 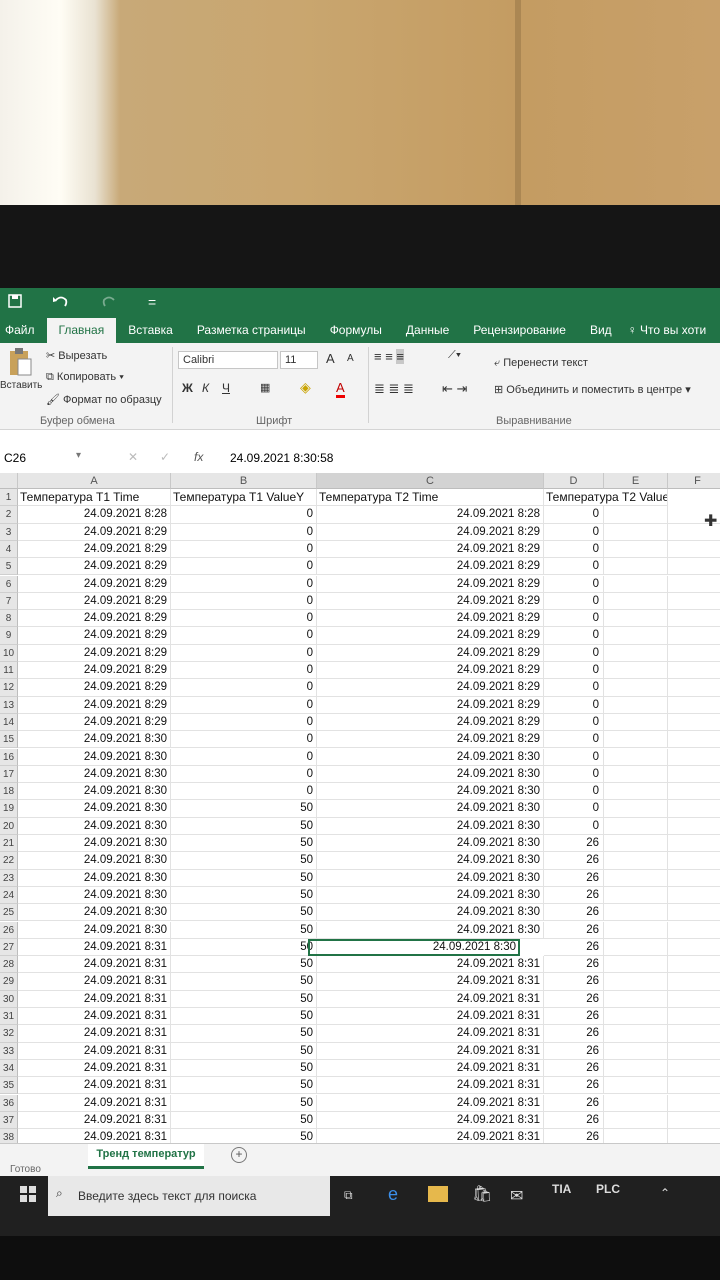 What do you see at coordinates (94, 1103) in the screenshot?
I see `cell-a: 24.09.2021 8:31` at bounding box center [94, 1103].